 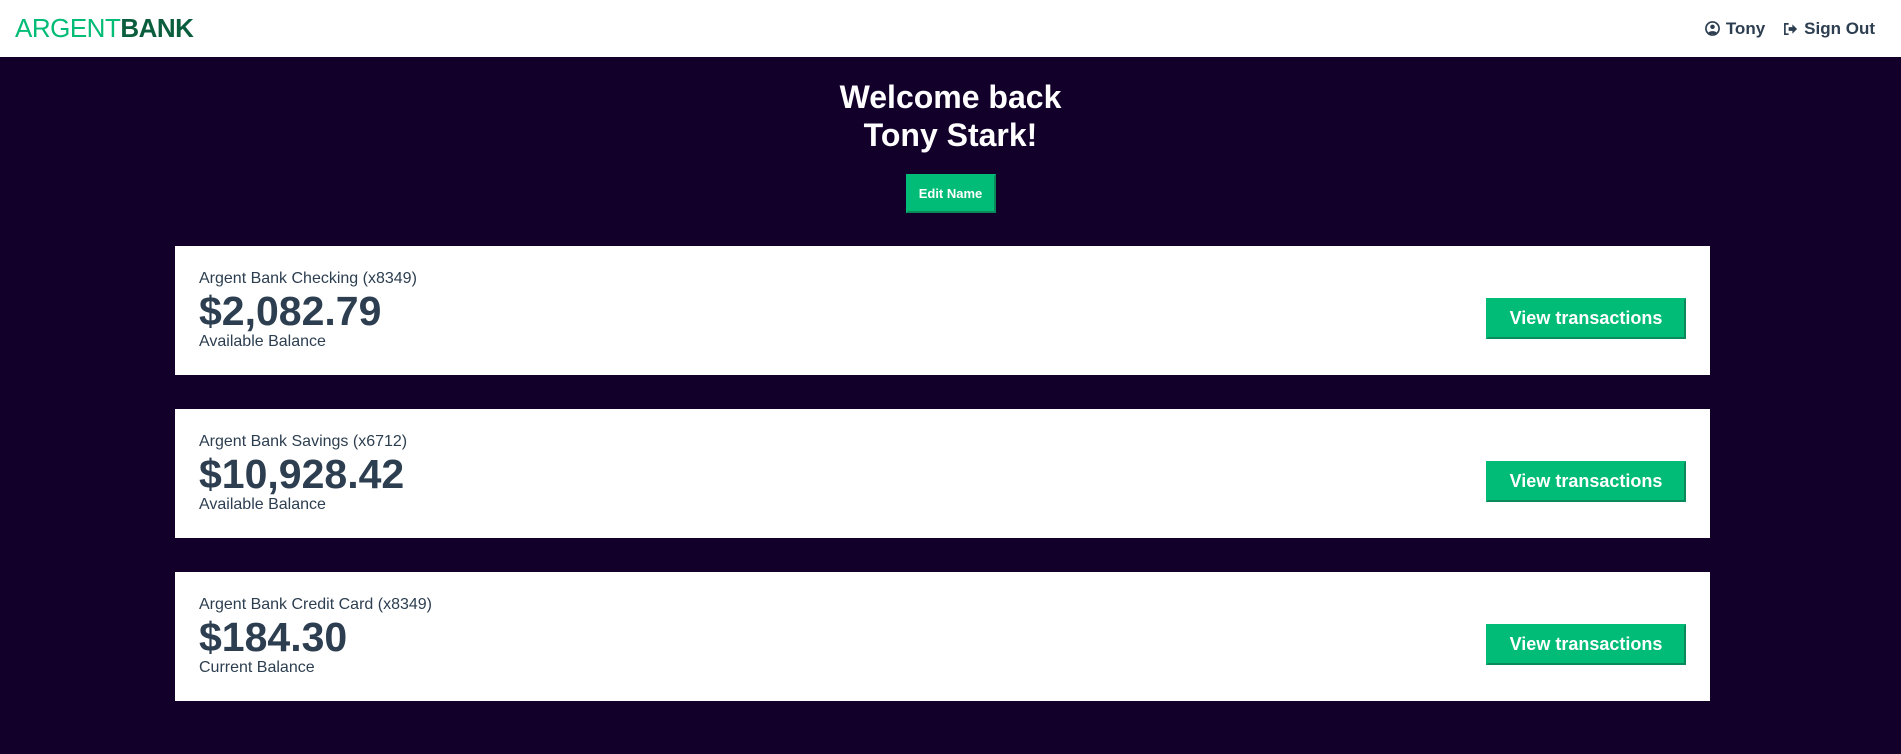 I want to click on account-title: Argent Bank Checking (x8349), so click(x=308, y=278).